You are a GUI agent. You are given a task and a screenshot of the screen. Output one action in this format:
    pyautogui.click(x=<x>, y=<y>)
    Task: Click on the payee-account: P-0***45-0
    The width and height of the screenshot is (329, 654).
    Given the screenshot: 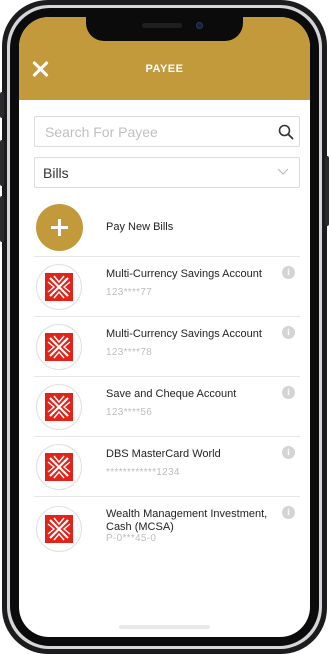 What is the action you would take?
    pyautogui.click(x=131, y=538)
    